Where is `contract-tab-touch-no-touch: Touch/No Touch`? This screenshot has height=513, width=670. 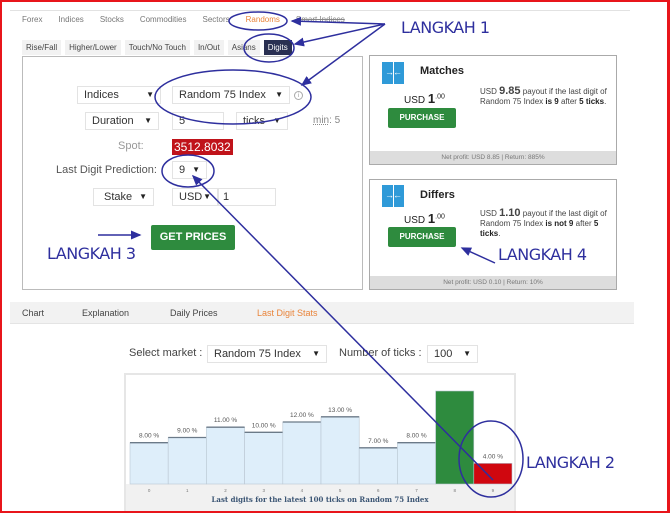
contract-tab-touch-no-touch: Touch/No Touch is located at coordinates (157, 47).